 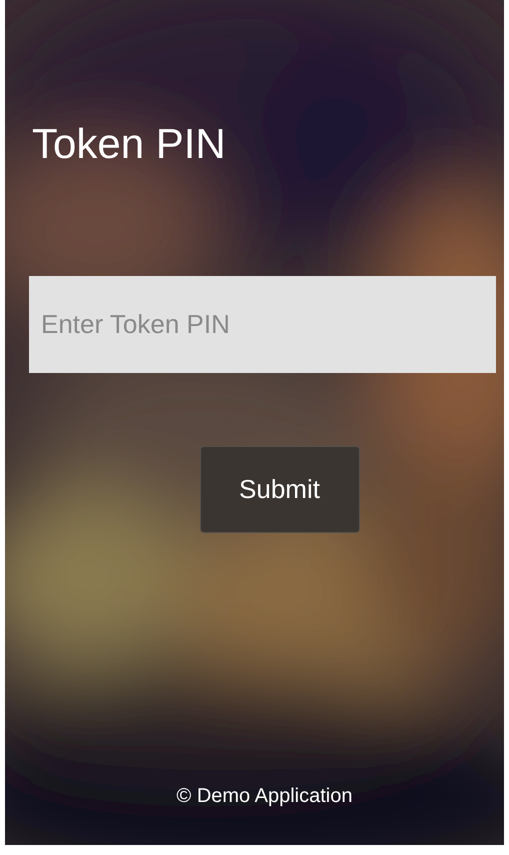 What do you see at coordinates (280, 489) in the screenshot?
I see `submit-button: Submit` at bounding box center [280, 489].